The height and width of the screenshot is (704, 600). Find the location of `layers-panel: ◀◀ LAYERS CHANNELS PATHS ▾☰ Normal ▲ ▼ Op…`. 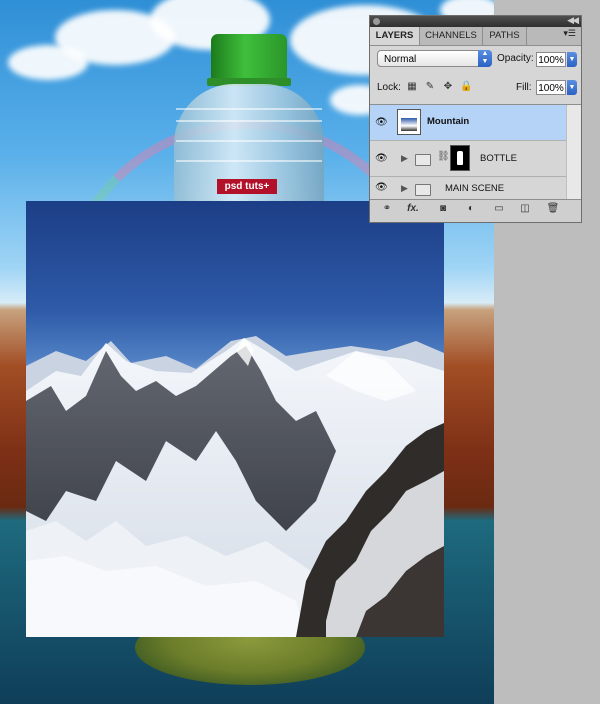

layers-panel: ◀◀ LAYERS CHANNELS PATHS ▾☰ Normal ▲ ▼ Op… is located at coordinates (475, 119).